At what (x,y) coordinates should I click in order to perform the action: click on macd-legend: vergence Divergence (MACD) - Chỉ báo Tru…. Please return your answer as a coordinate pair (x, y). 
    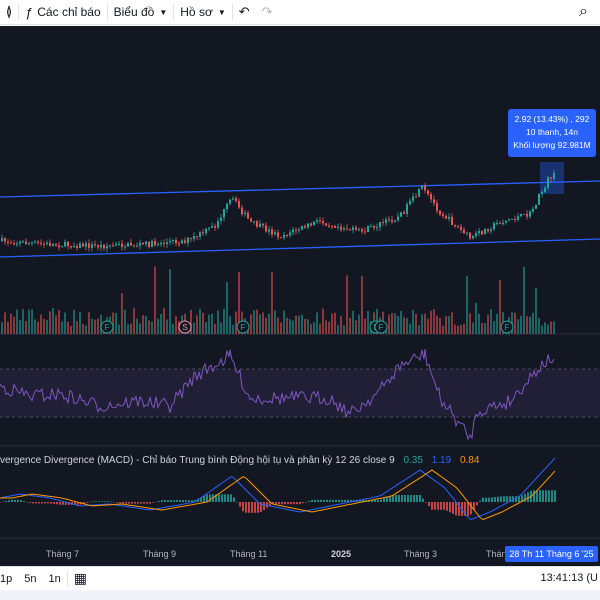
    Looking at the image, I should click on (239, 460).